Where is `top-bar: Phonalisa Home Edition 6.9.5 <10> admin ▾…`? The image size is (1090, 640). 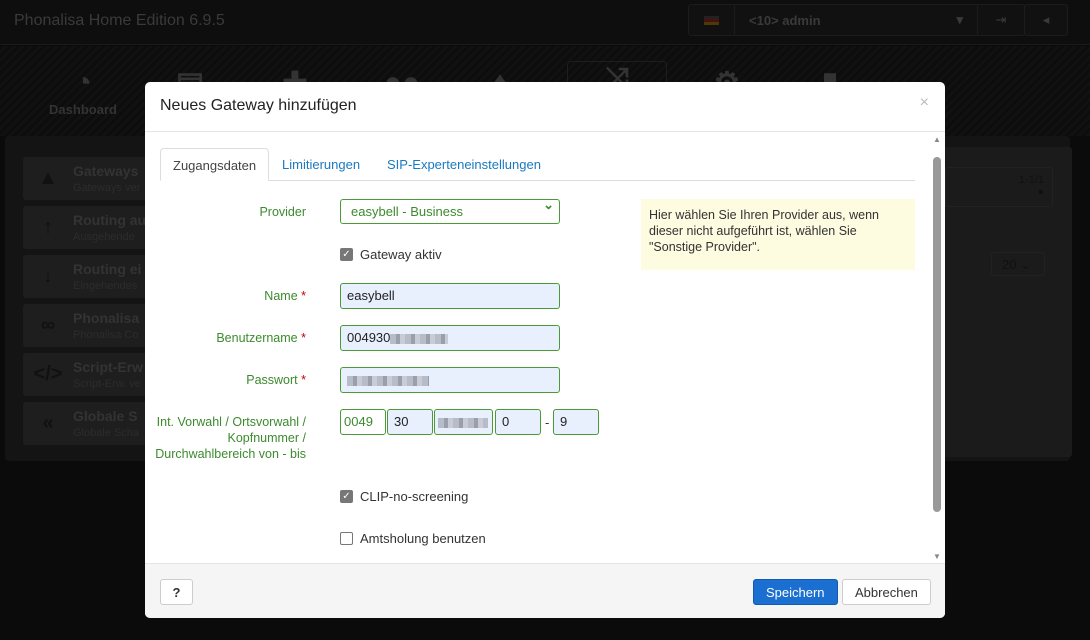
top-bar: Phonalisa Home Edition 6.9.5 <10> admin ▾… is located at coordinates (545, 22).